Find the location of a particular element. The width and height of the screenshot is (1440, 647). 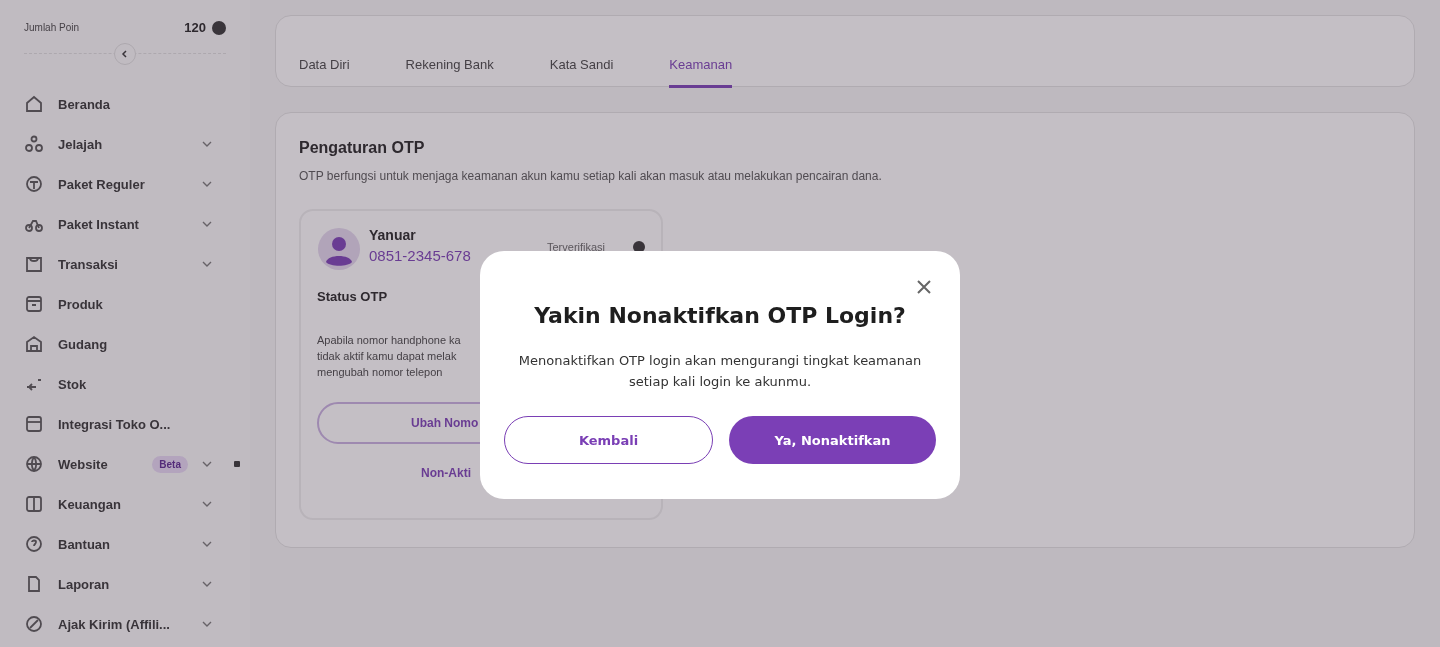

user-name: Yanuar is located at coordinates (393, 235).